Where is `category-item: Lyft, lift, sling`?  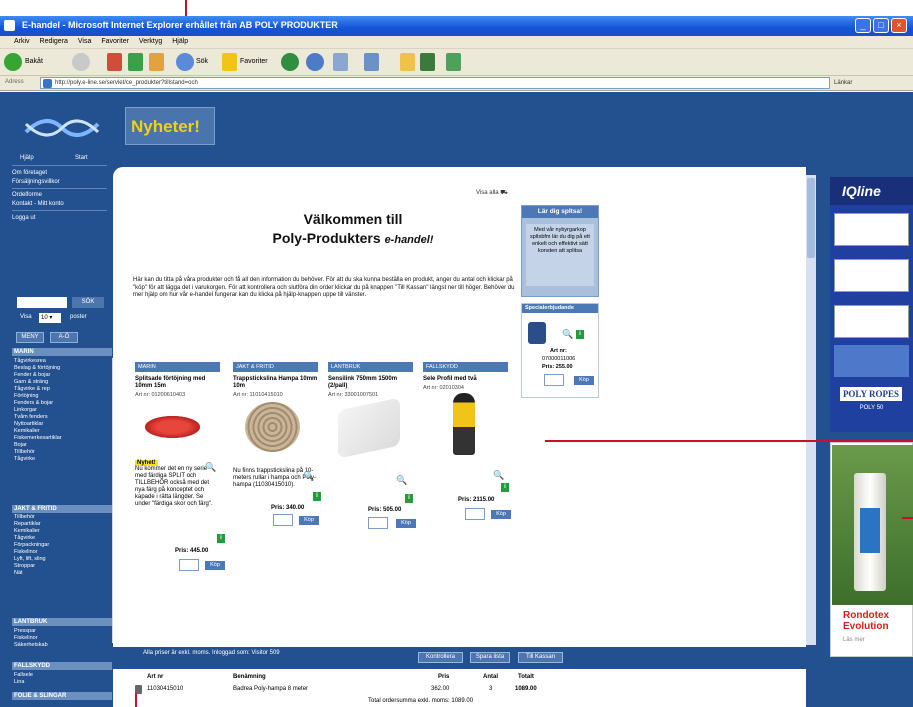 category-item: Lyft, lift, sling is located at coordinates (30, 559).